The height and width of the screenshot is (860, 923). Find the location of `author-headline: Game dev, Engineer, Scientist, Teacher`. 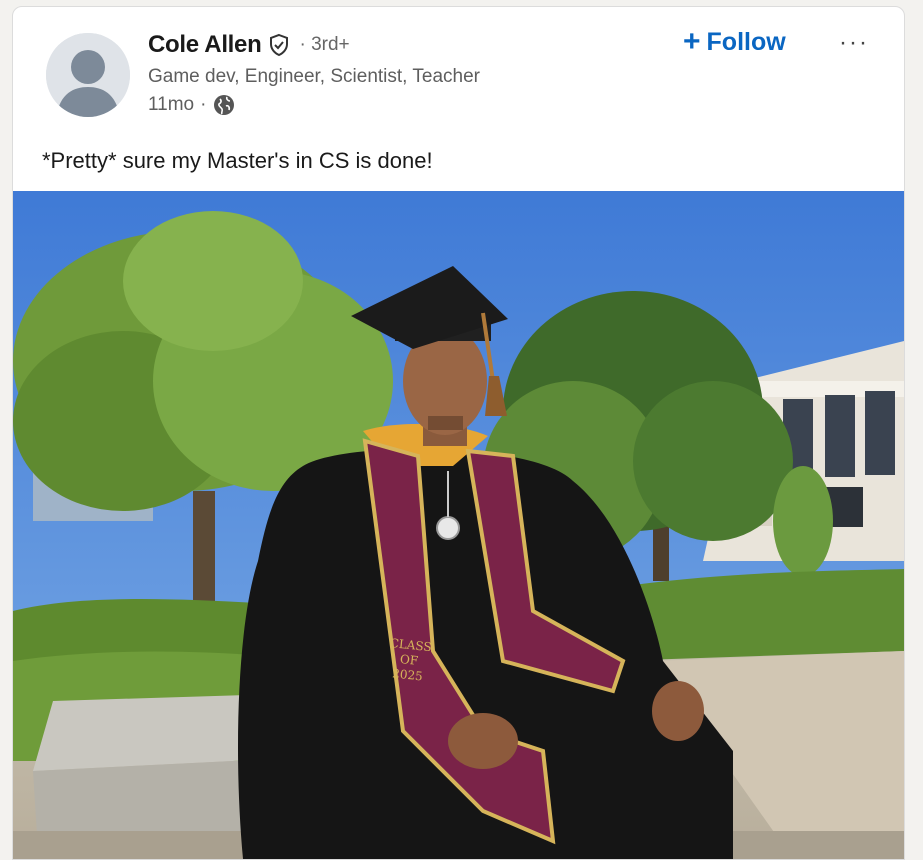

author-headline: Game dev, Engineer, Scientist, Teacher is located at coordinates (314, 76).